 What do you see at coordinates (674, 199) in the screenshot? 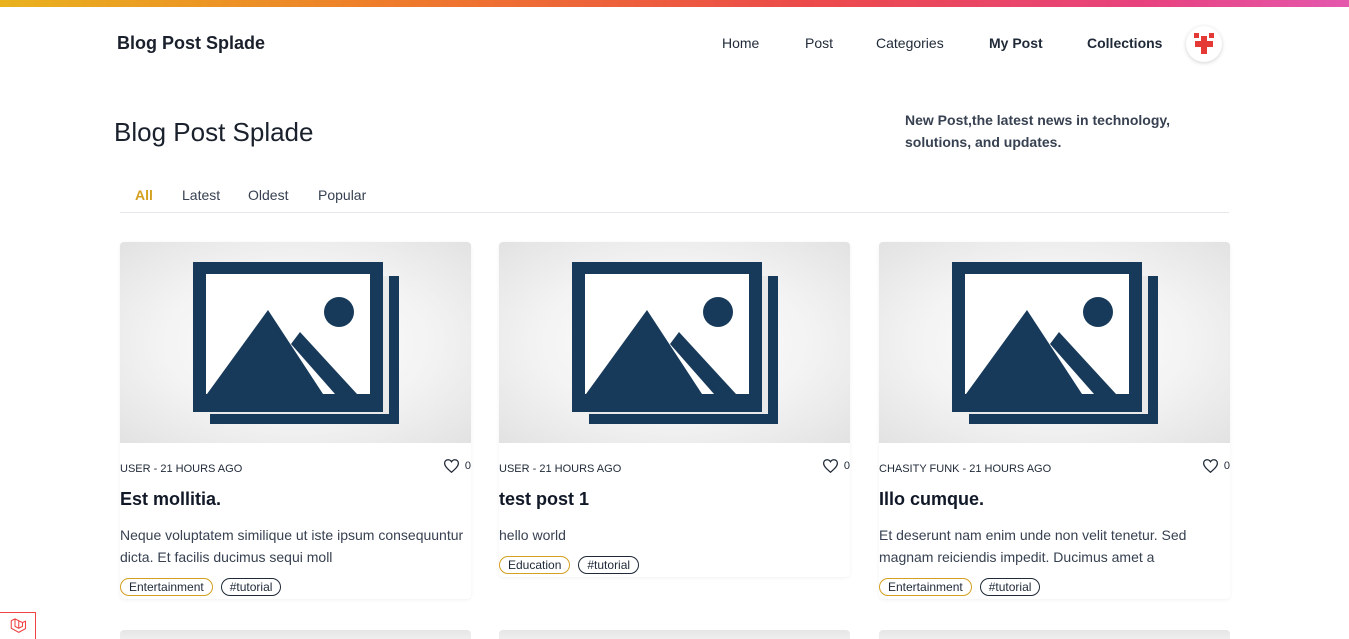
I see `filter-tabs: All Latest Oldest Popular` at bounding box center [674, 199].